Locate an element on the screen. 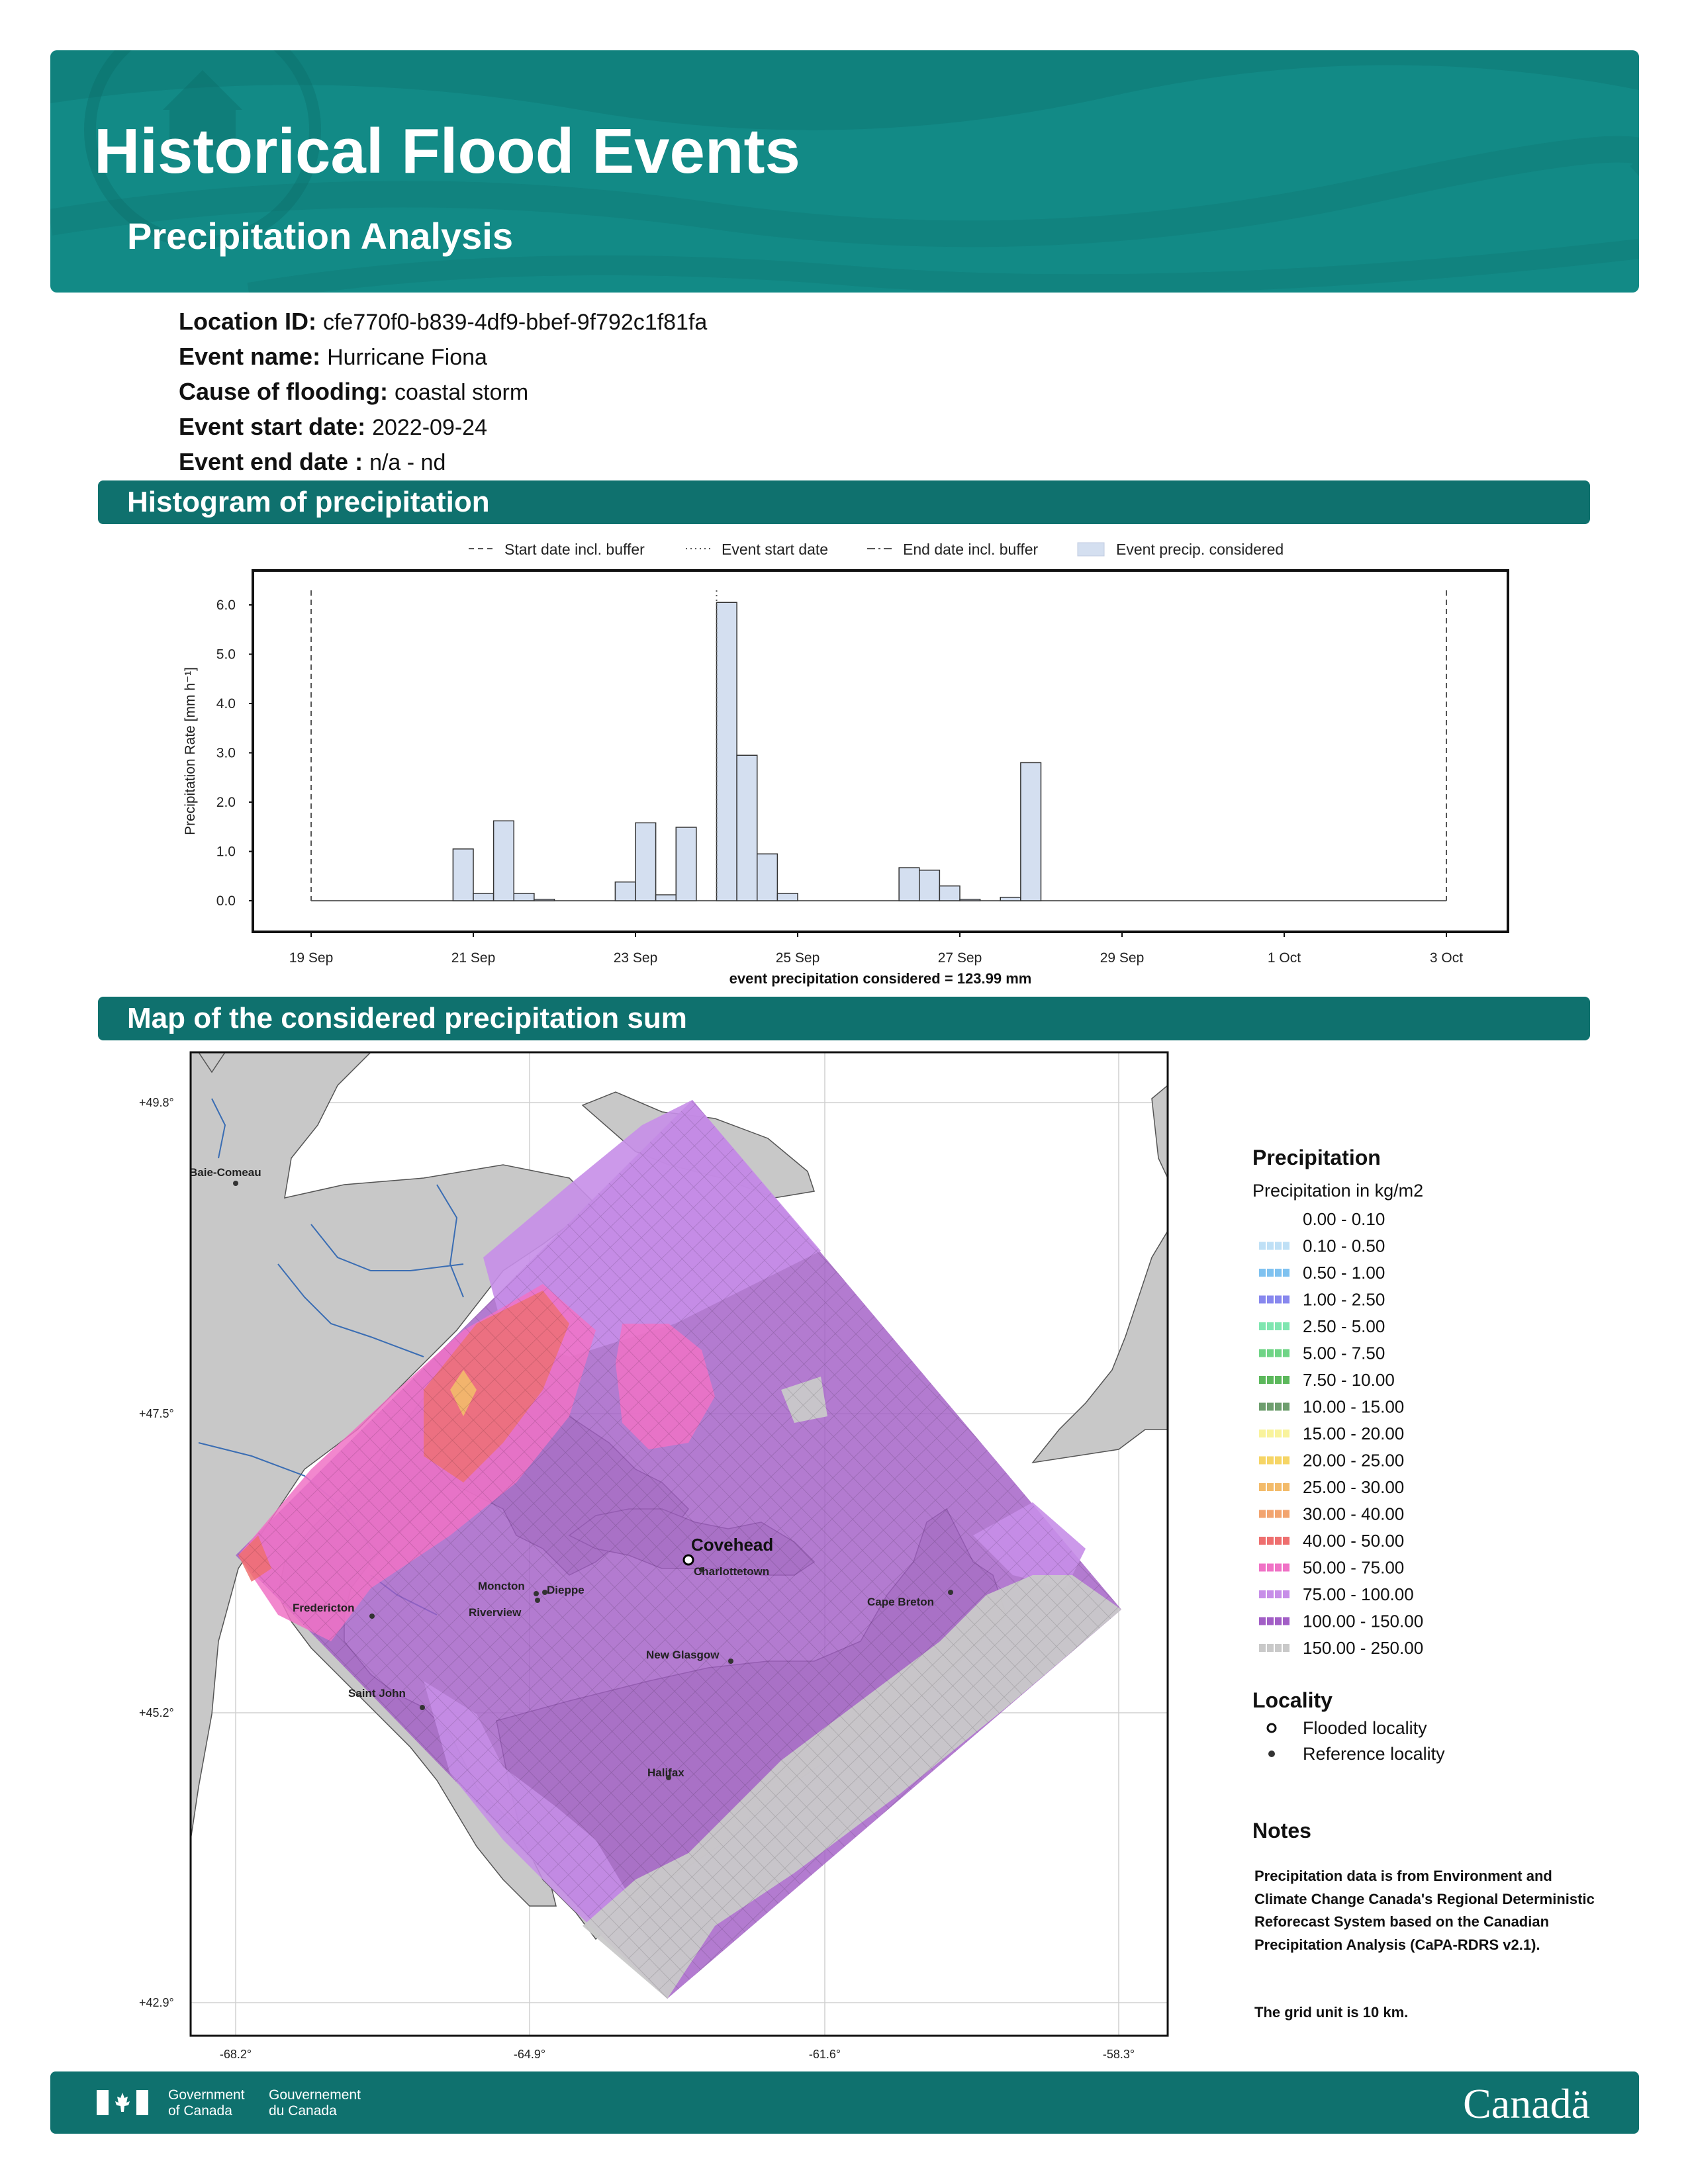 The height and width of the screenshot is (2184, 1688). event-name-row: Event name: Hurricane Fiona is located at coordinates (443, 358).